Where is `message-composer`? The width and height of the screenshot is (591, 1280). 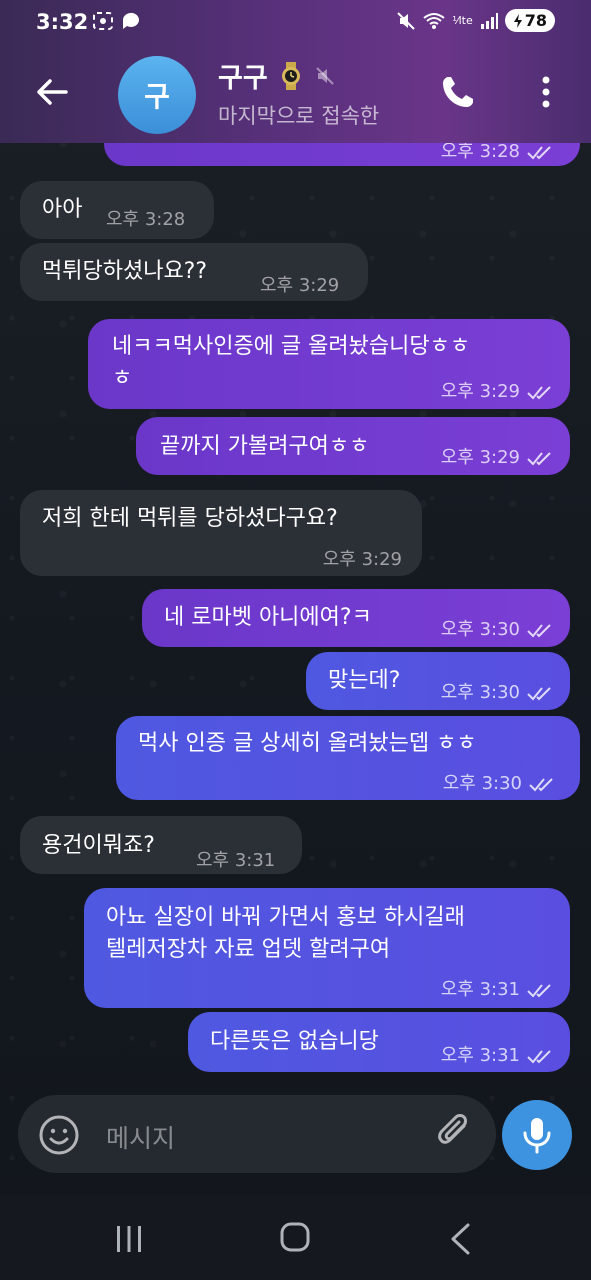
message-composer is located at coordinates (257, 1134).